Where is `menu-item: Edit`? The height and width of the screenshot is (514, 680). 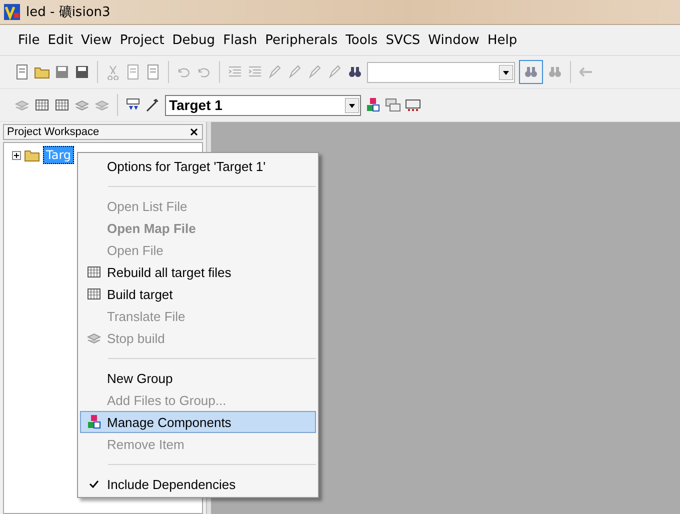
menu-item: Edit is located at coordinates (60, 40).